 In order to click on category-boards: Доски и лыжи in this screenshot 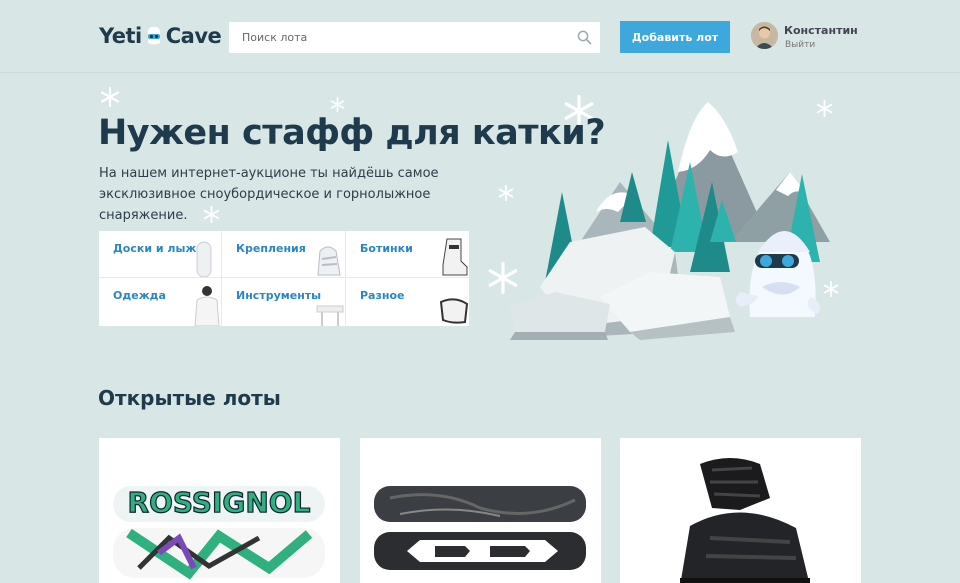, I will do `click(160, 254)`.